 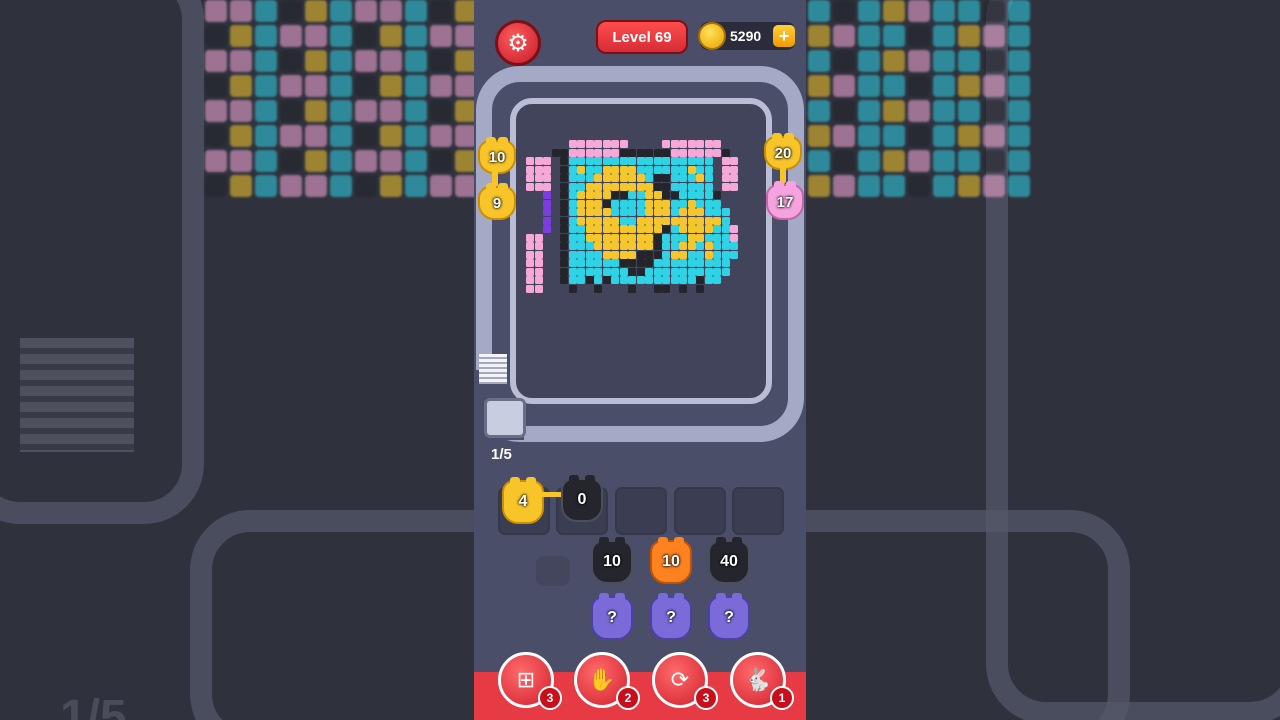 What do you see at coordinates (612, 560) in the screenshot?
I see `waiting-pig-1: 10` at bounding box center [612, 560].